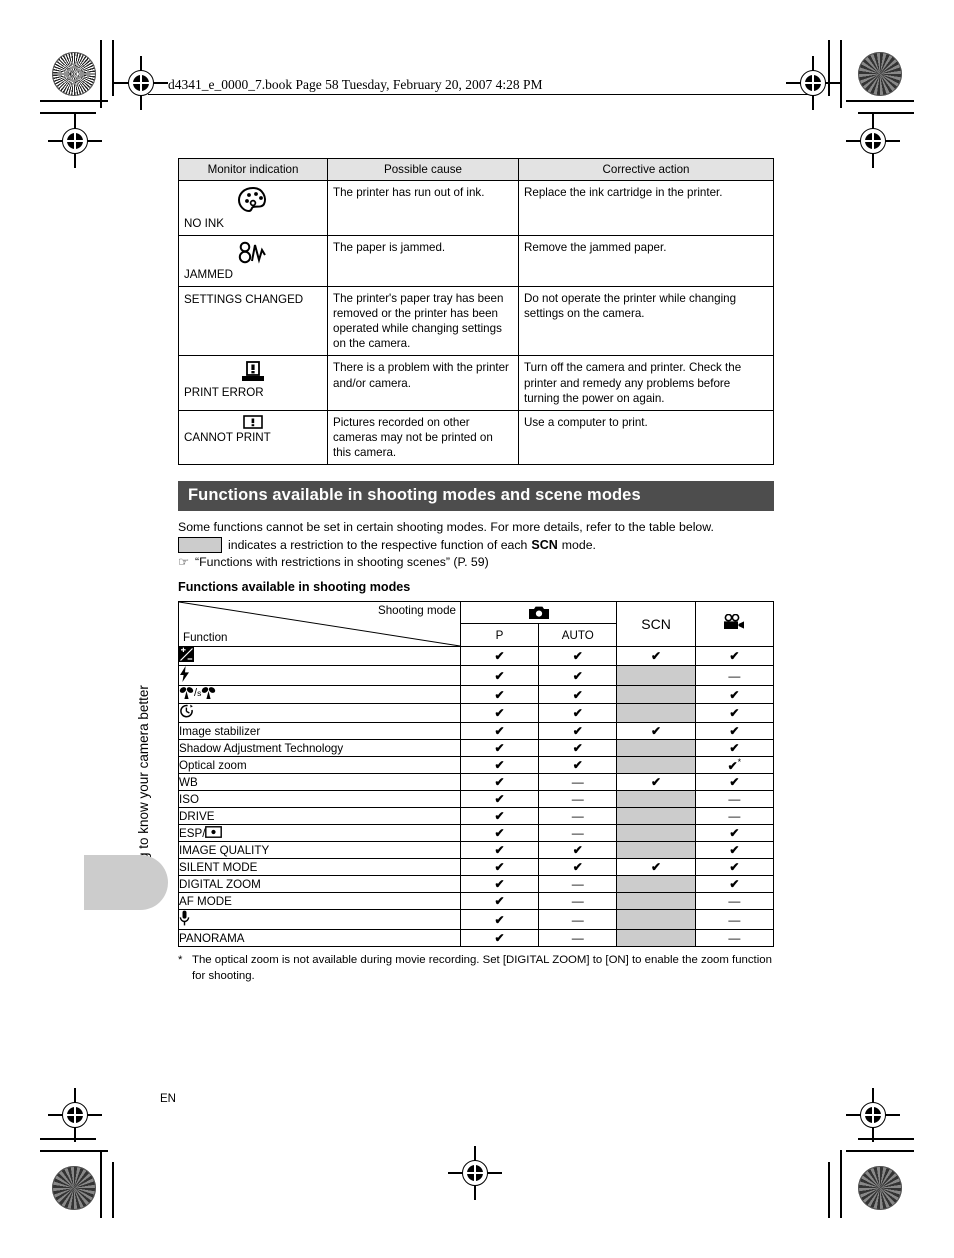 The image size is (954, 1258). Describe the element at coordinates (253, 169) in the screenshot. I see `column-header-monitor-indication: Monitor indication` at that location.